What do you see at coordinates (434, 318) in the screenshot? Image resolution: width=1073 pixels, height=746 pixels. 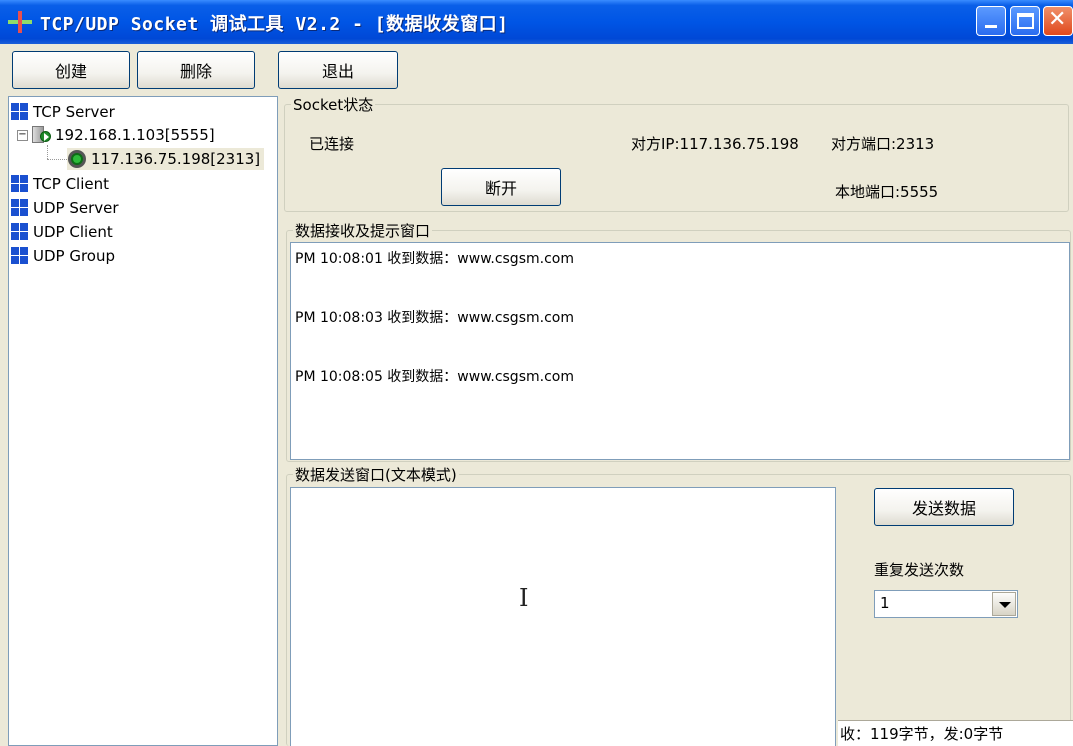 I see `receive-line: PM 10:08:03 收到数据：www.csgsm.com` at bounding box center [434, 318].